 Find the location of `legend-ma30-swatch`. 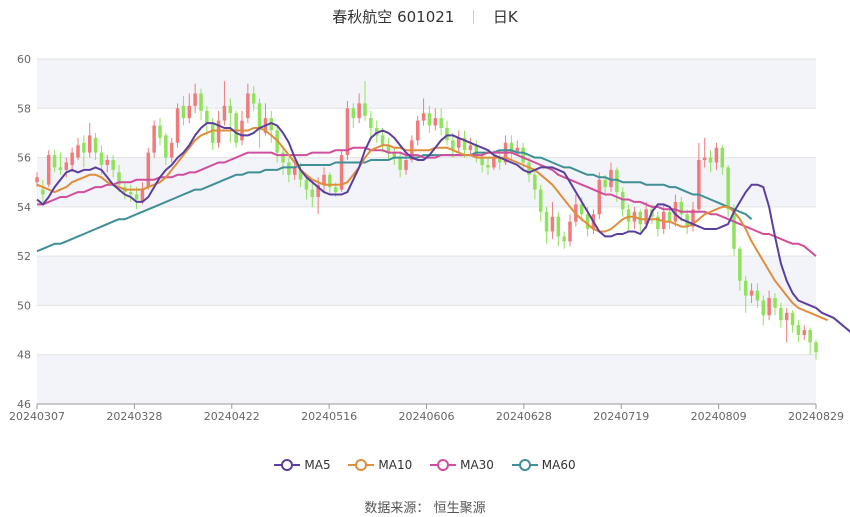

legend-ma30-swatch is located at coordinates (443, 465).